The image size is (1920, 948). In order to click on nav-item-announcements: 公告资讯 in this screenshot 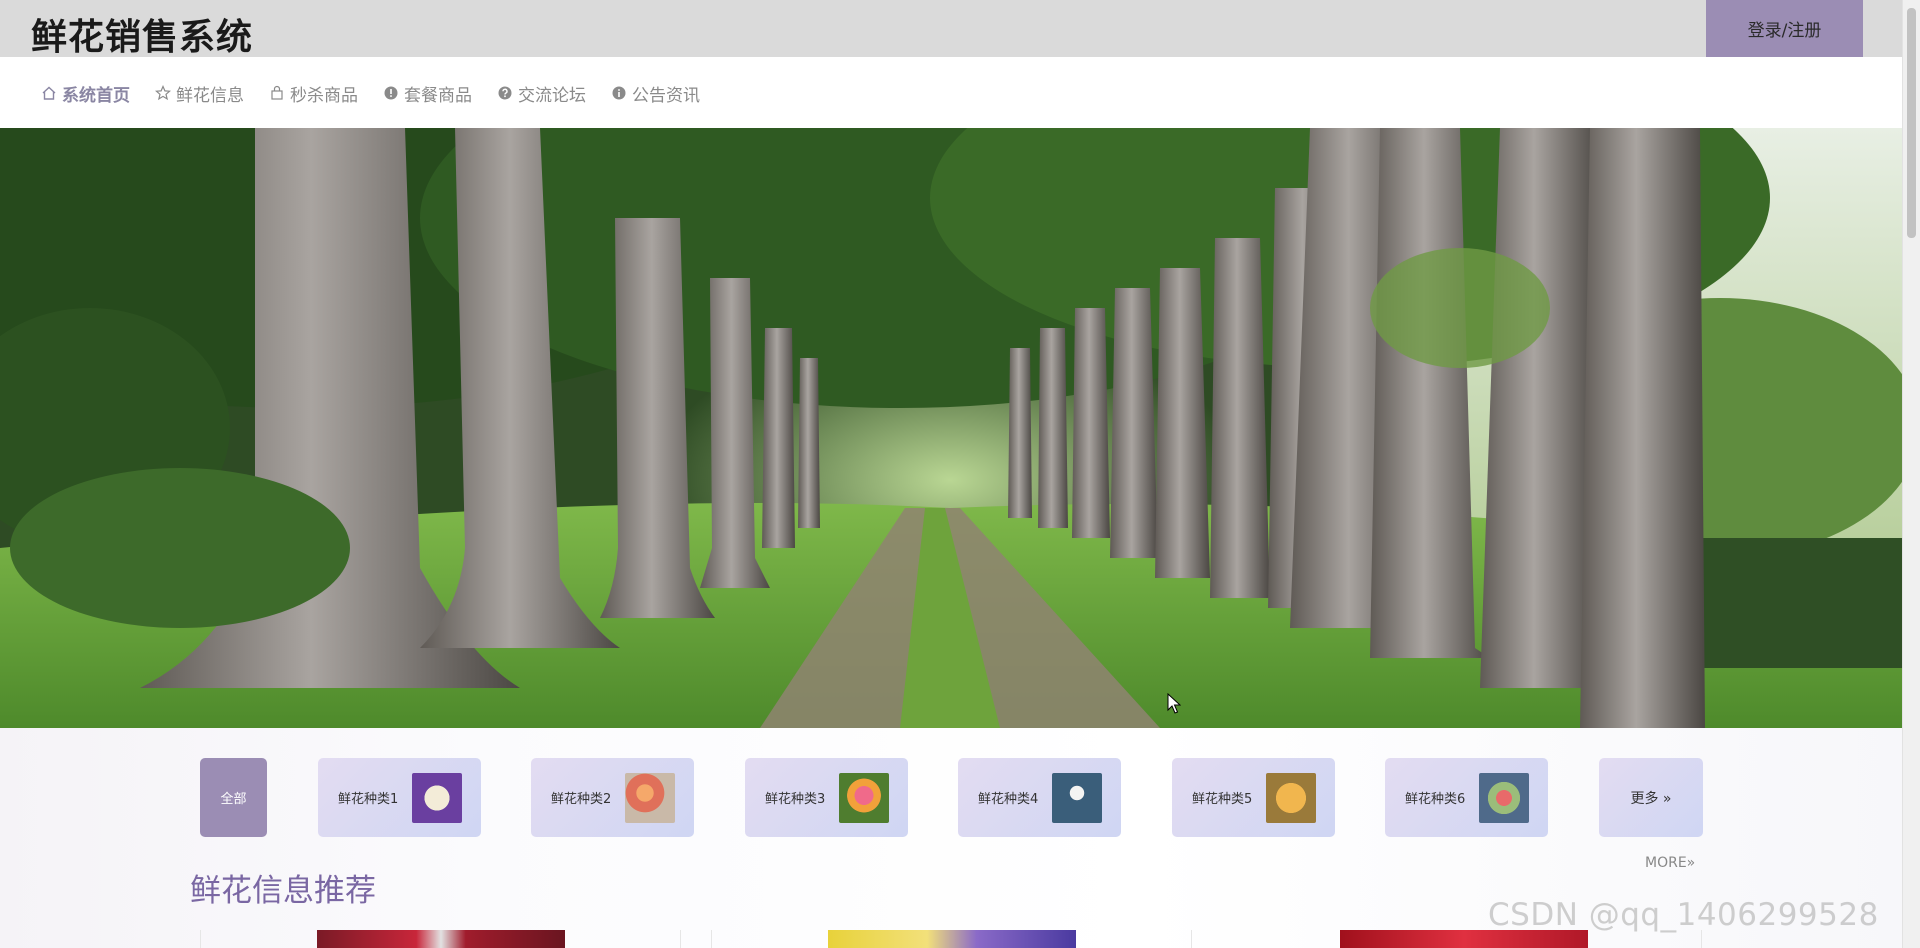, I will do `click(655, 93)`.